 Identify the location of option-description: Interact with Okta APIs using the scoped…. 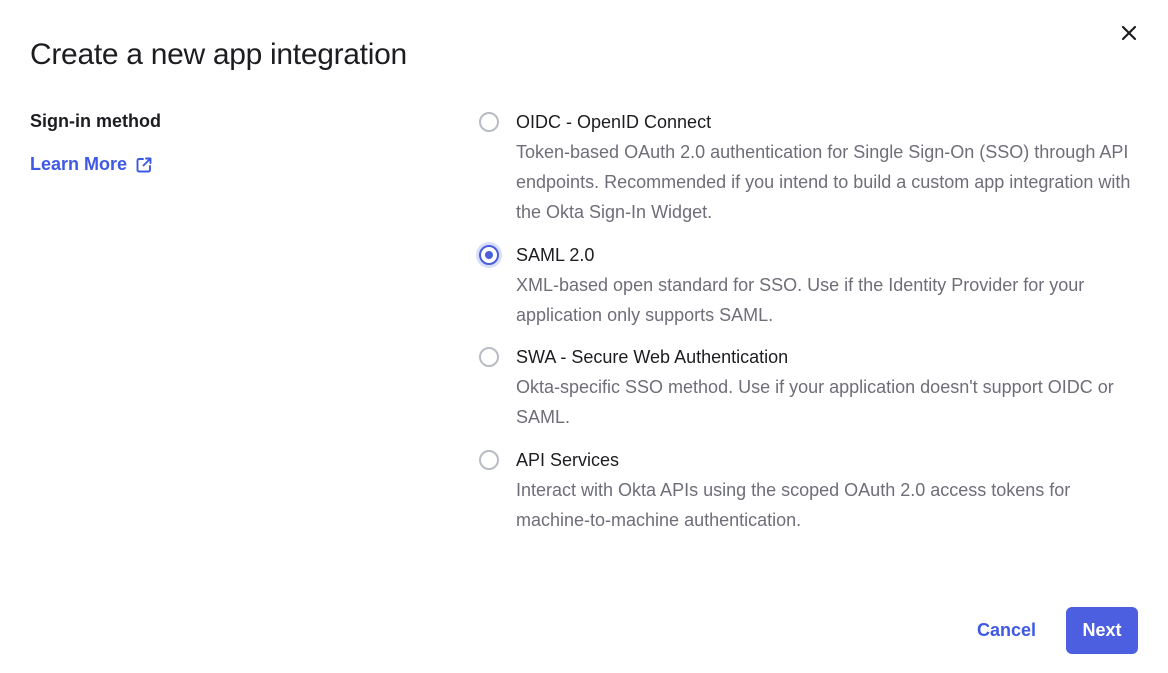
(793, 505).